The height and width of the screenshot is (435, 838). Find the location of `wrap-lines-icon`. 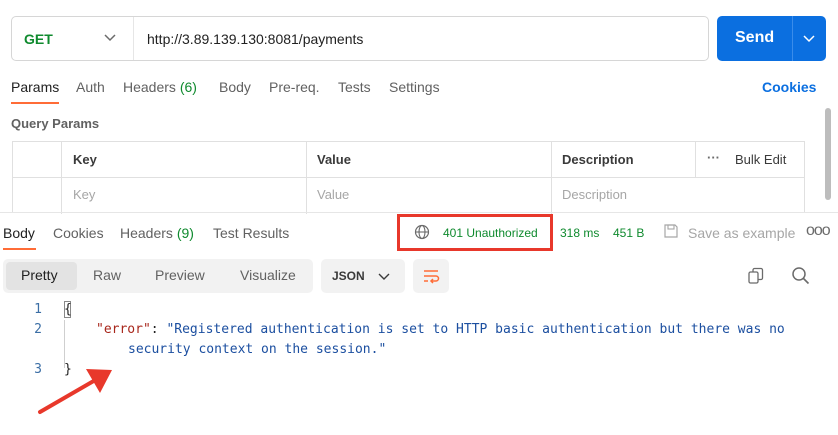

wrap-lines-icon is located at coordinates (432, 277).